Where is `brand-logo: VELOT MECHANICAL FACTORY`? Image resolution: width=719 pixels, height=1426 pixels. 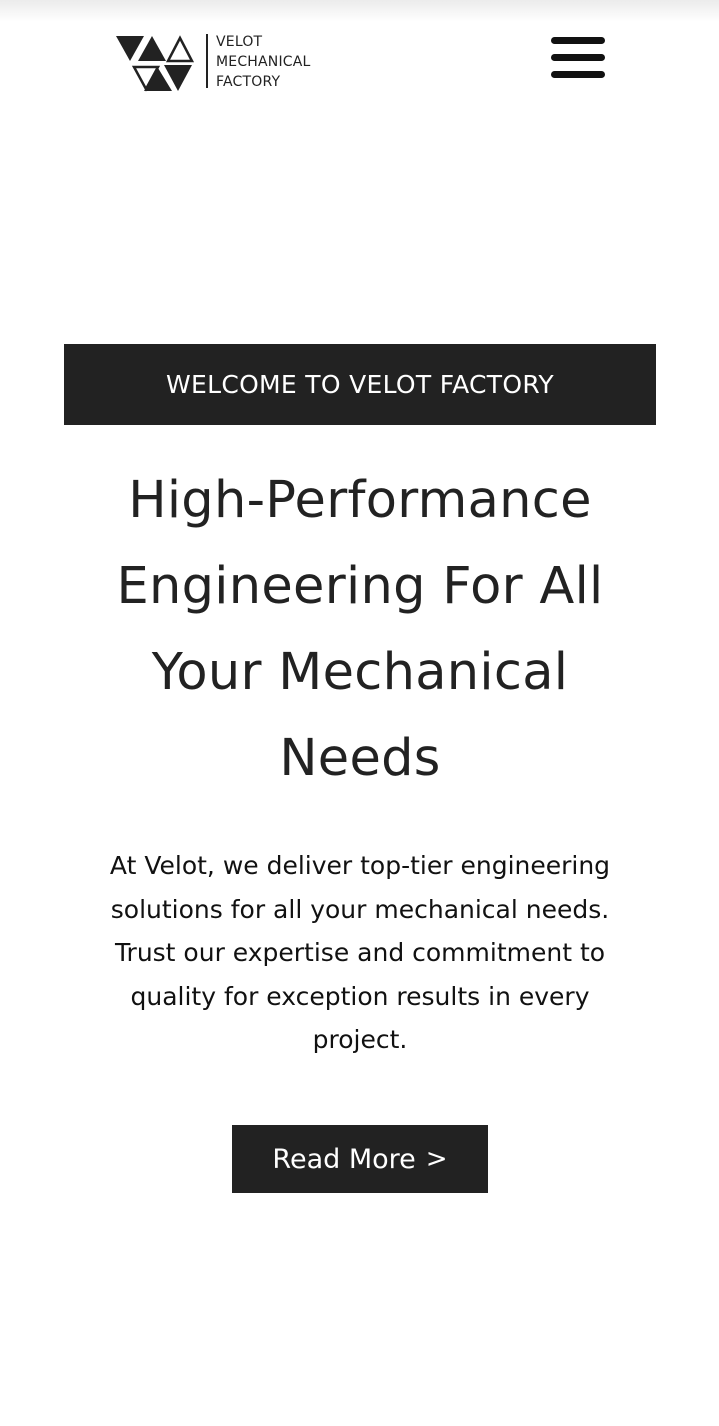 brand-logo: VELOT MECHANICAL FACTORY is located at coordinates (224, 62).